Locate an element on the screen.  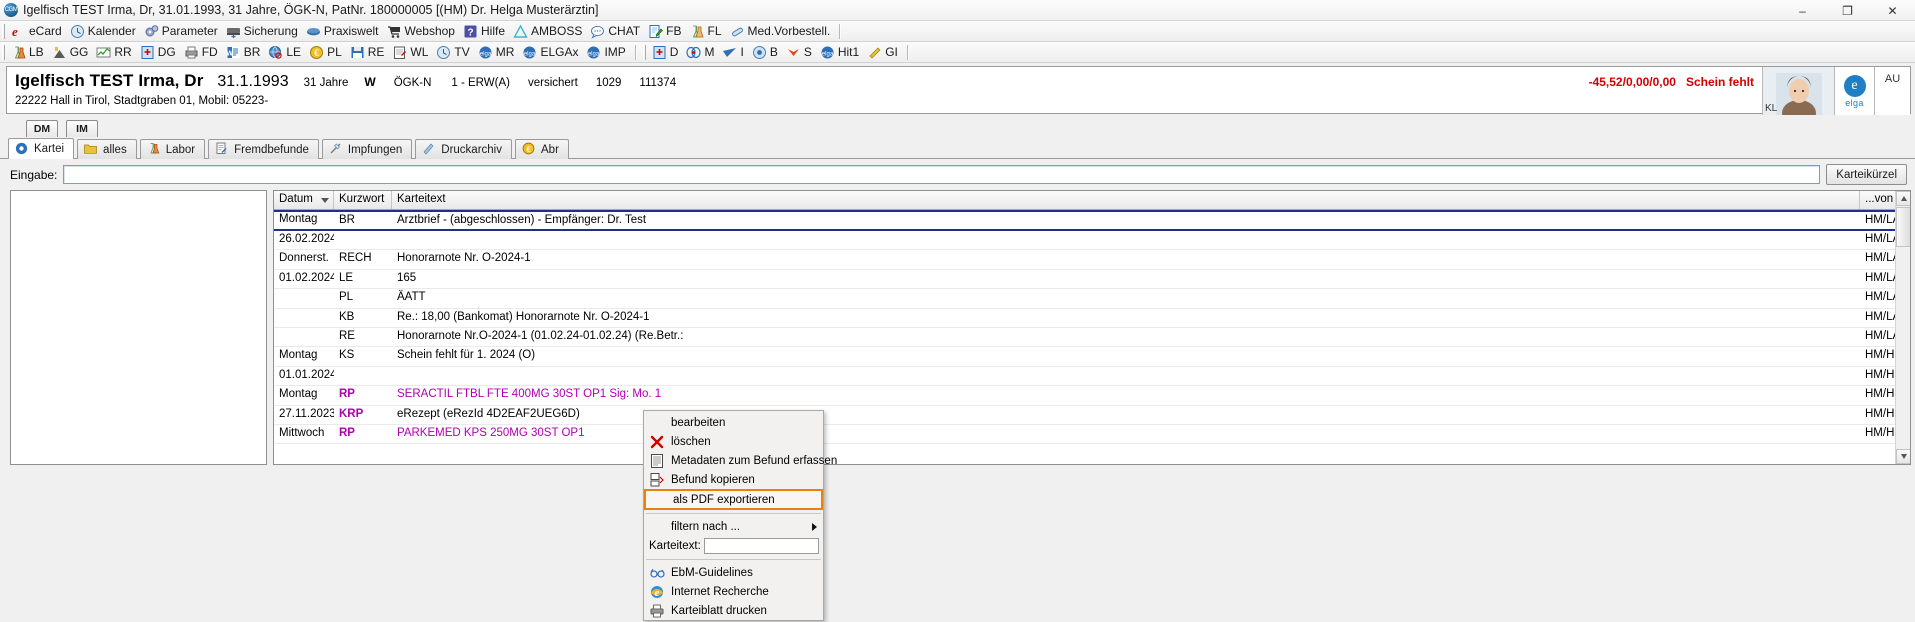
cell-kurzwort: PL is located at coordinates (363, 296).